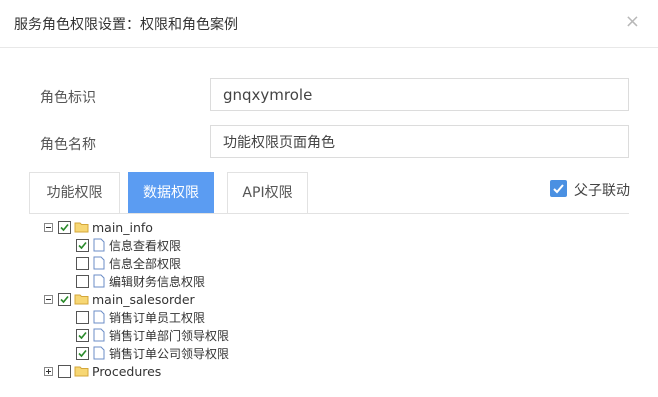 The height and width of the screenshot is (397, 658). What do you see at coordinates (329, 24) in the screenshot?
I see `dialog-header: 服务角色权限设置：权限和角色案例 ×` at bounding box center [329, 24].